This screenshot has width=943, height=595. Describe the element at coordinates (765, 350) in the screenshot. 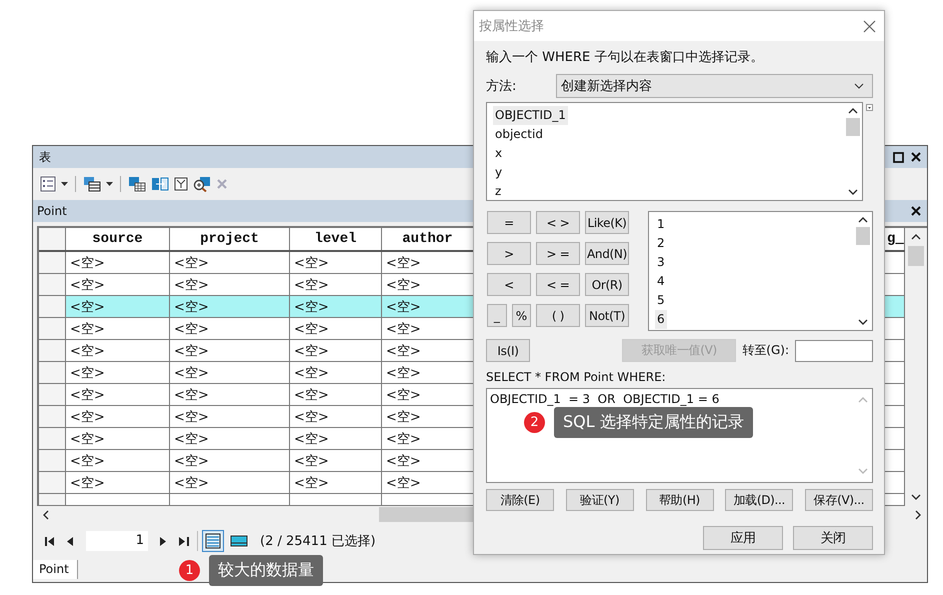

I see `goto-label: 转至(G):` at that location.